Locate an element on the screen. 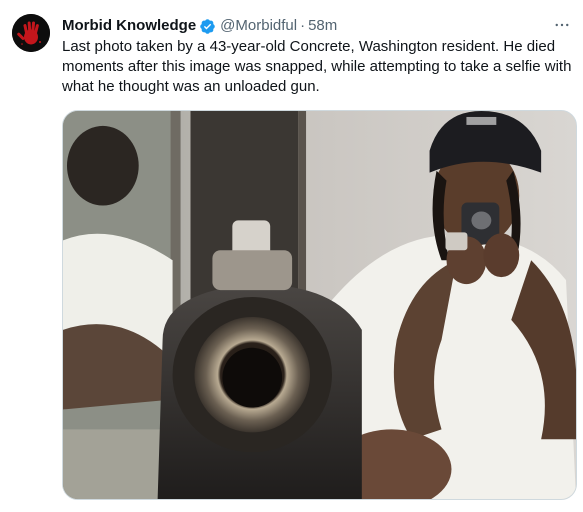 The image size is (583, 512). tweet-header: Morbid Knowledge @Morbidful · 58m is located at coordinates (199, 26).